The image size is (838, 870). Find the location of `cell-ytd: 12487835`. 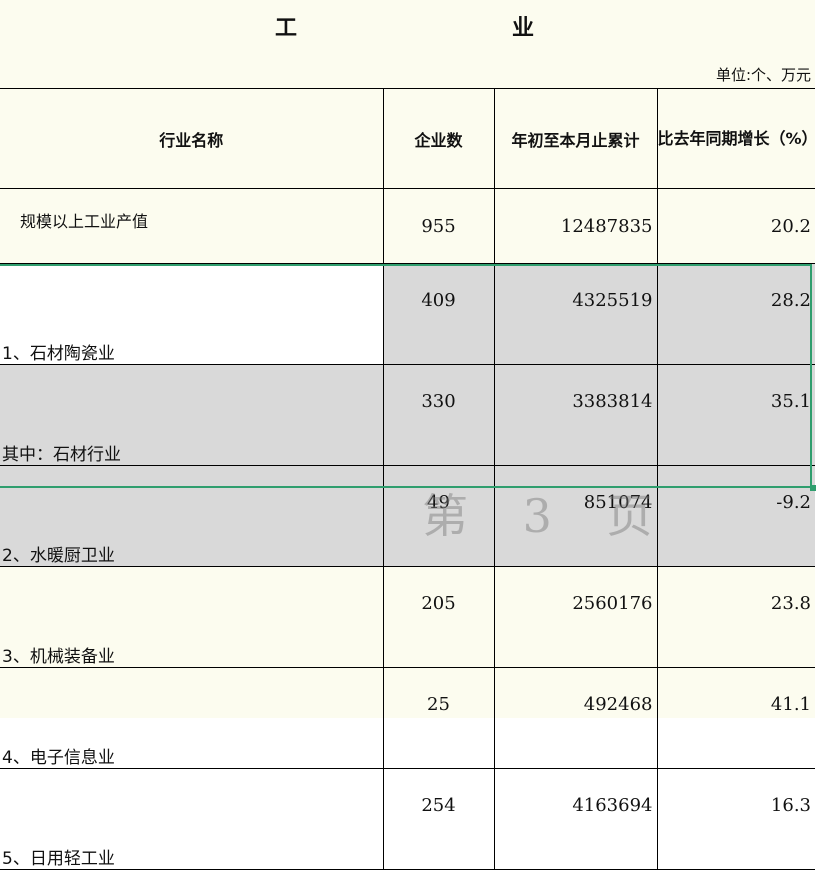

cell-ytd: 12487835 is located at coordinates (575, 226).